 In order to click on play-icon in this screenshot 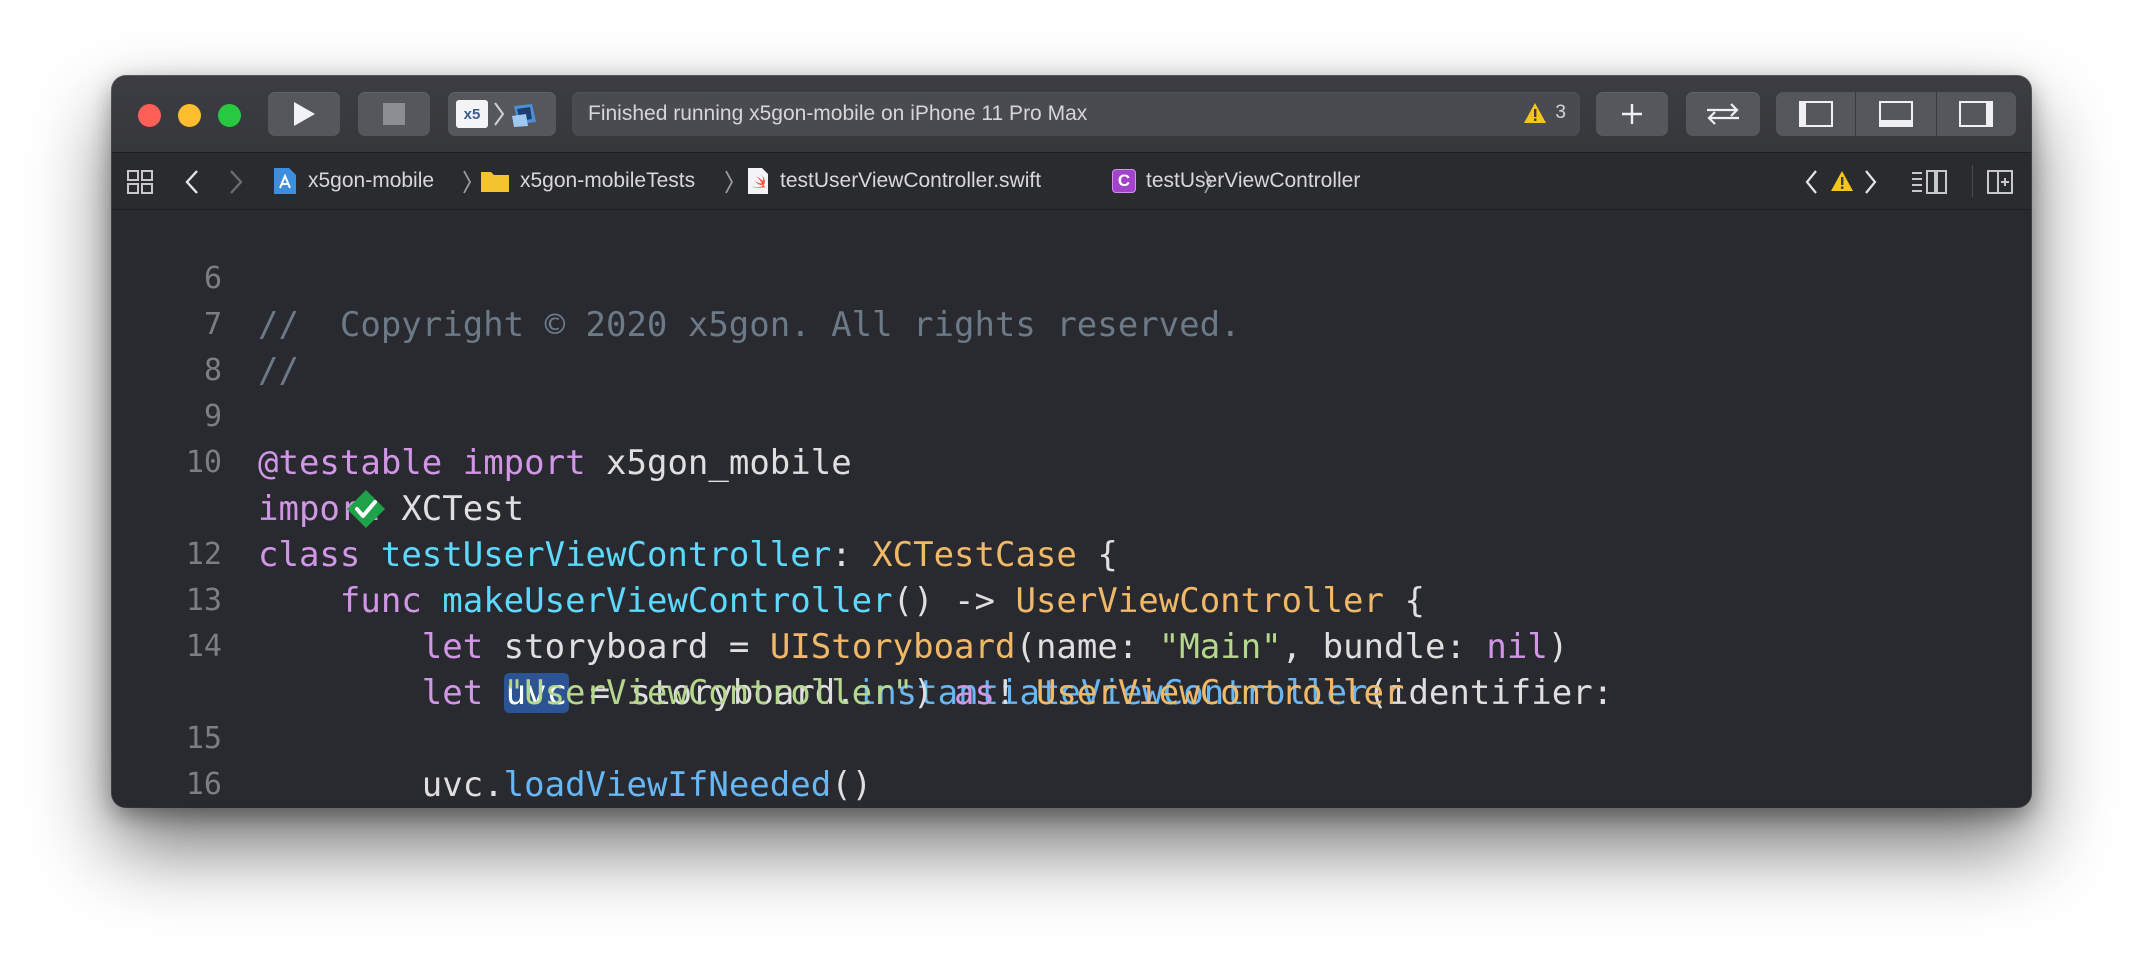, I will do `click(304, 114)`.